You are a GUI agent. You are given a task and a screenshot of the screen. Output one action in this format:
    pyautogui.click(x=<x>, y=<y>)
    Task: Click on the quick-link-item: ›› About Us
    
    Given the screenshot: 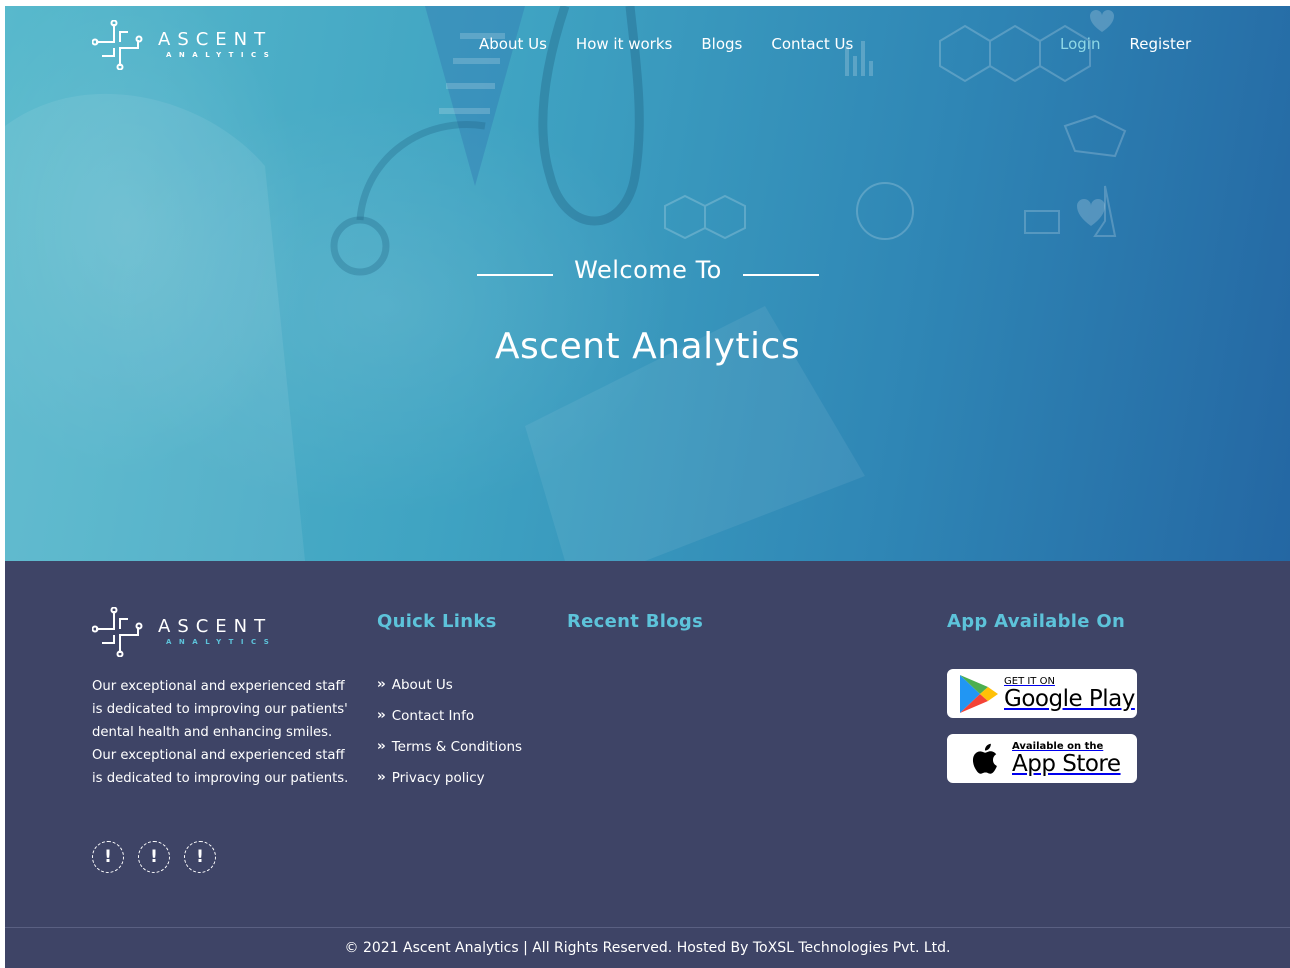 What is the action you would take?
    pyautogui.click(x=449, y=684)
    